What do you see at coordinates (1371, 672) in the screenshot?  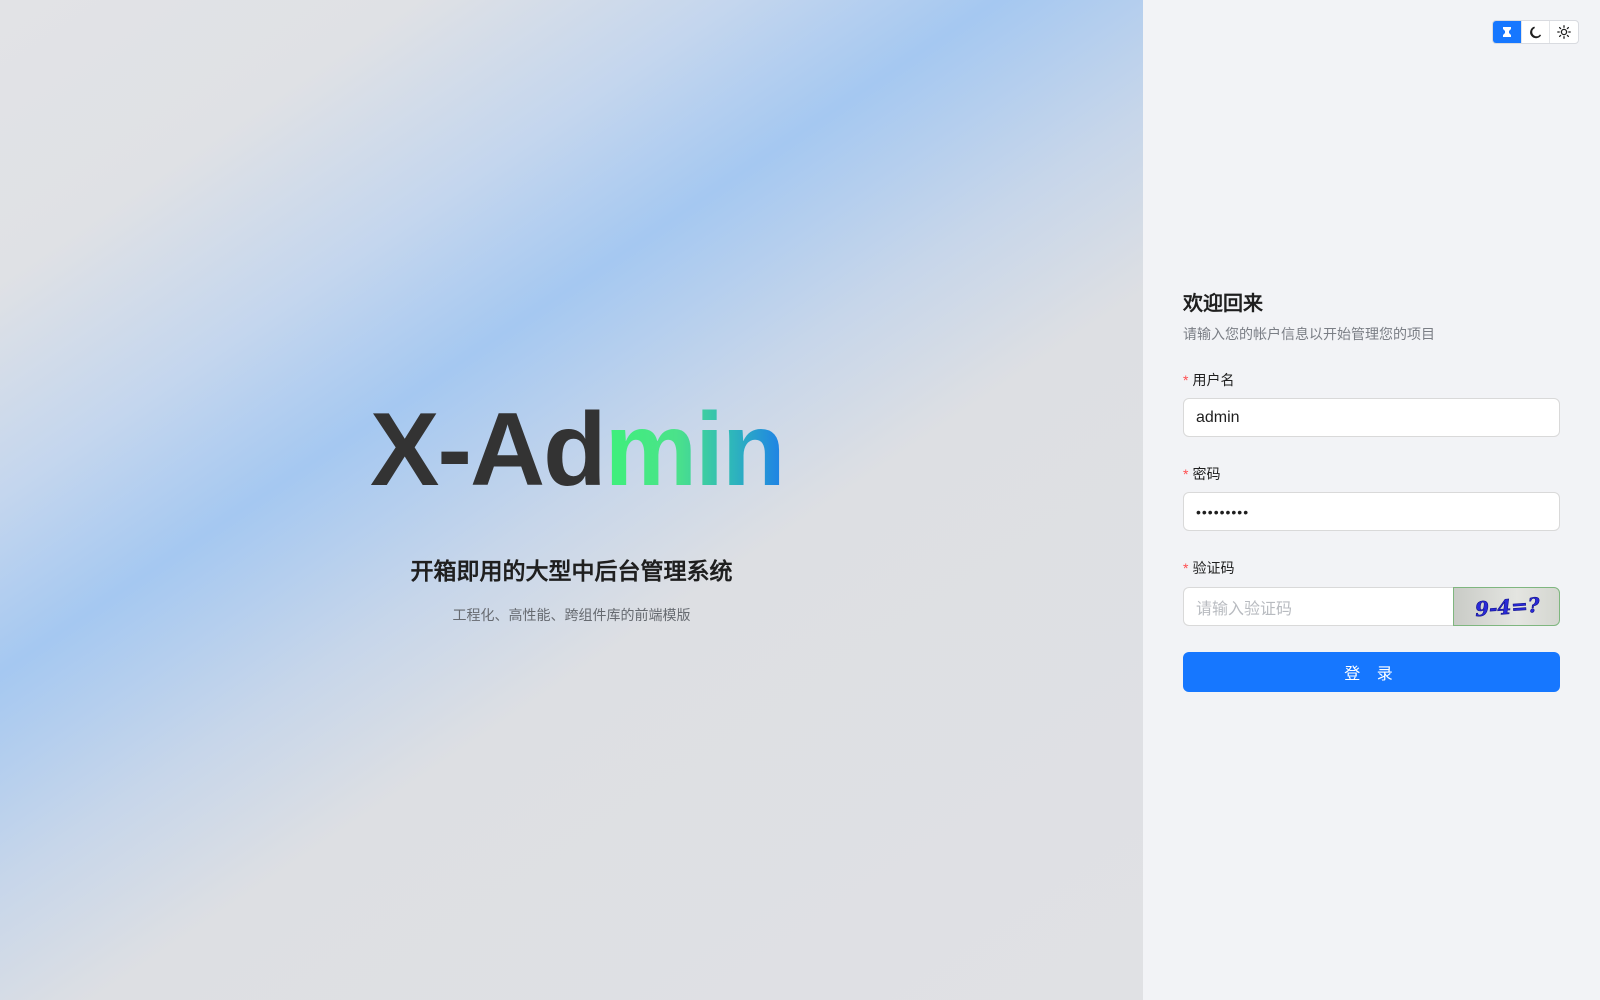 I see `login-button: 登 录` at bounding box center [1371, 672].